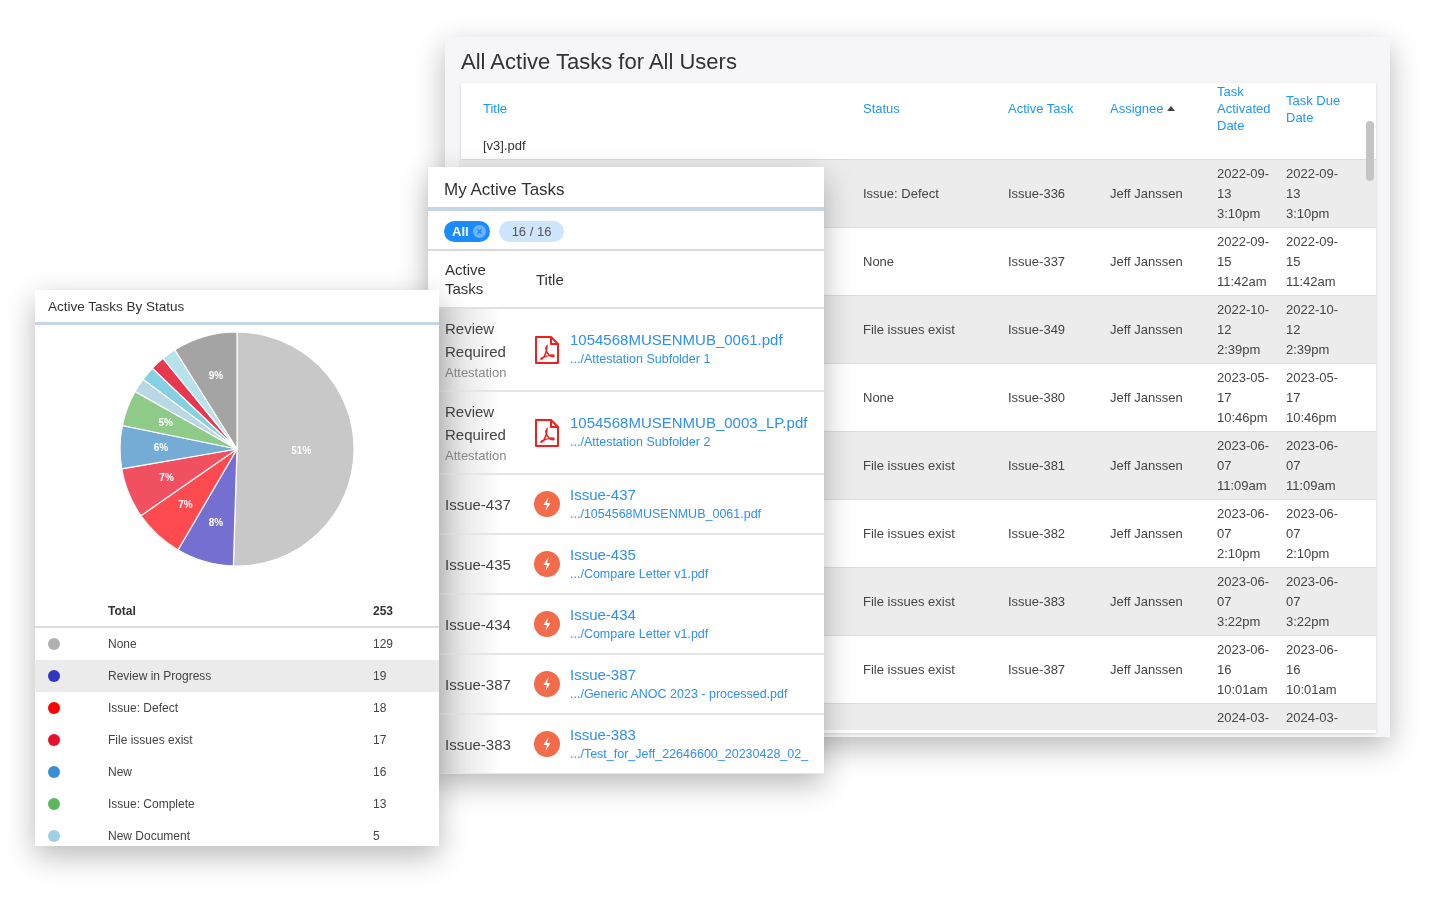 This screenshot has width=1437, height=918. Describe the element at coordinates (1037, 397) in the screenshot. I see `table-cell-text: Issue-380` at that location.